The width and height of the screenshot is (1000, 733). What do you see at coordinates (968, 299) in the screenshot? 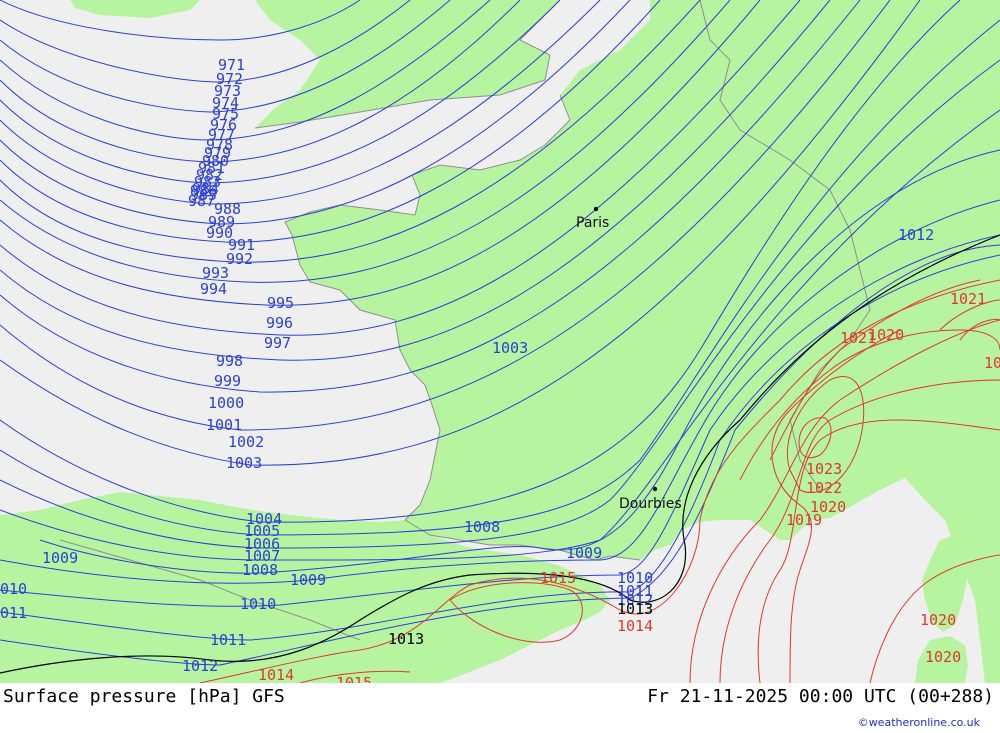
I see `isobar-label: 1021` at bounding box center [968, 299].